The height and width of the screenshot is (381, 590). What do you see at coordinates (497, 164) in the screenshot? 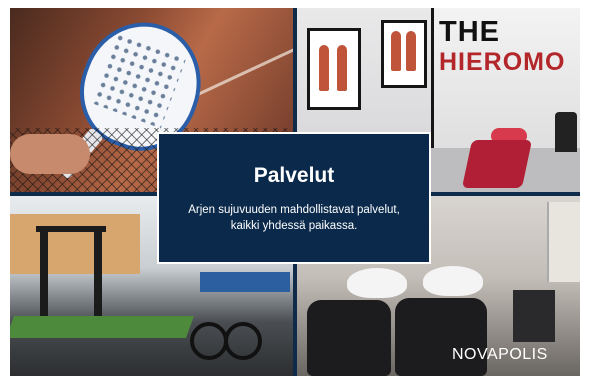
I see `massage-bench` at bounding box center [497, 164].